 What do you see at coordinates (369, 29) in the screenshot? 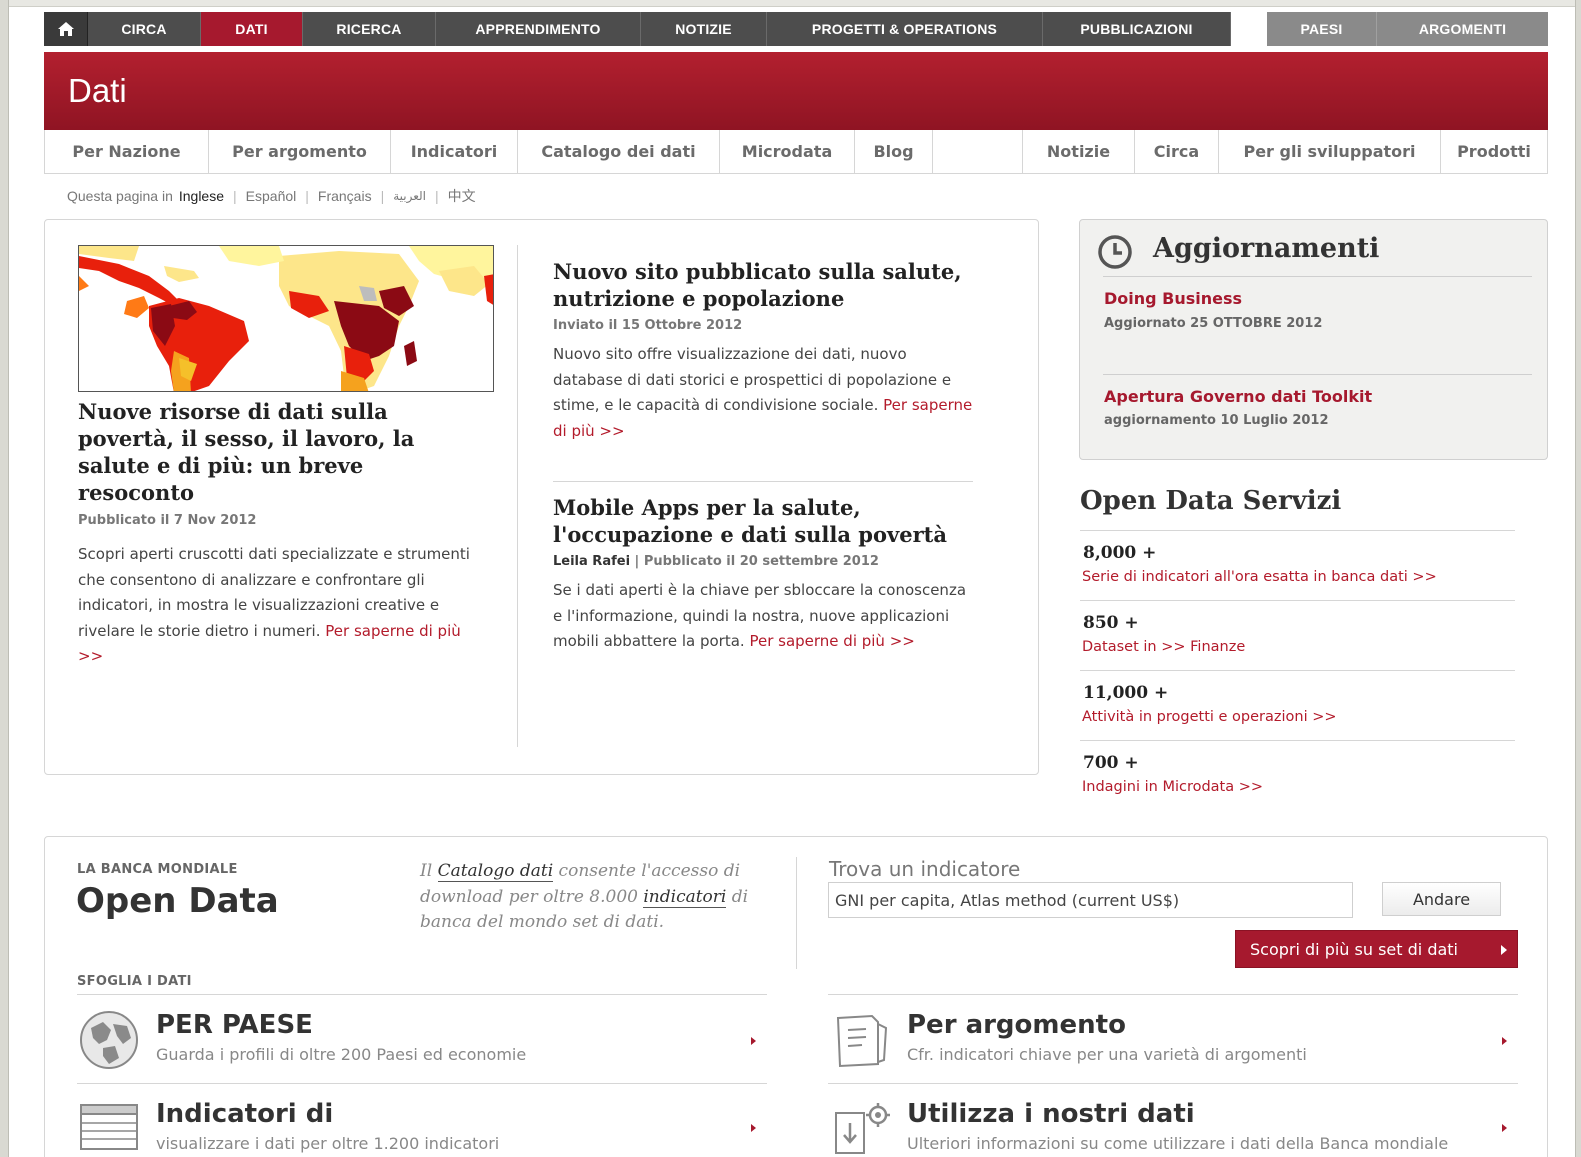
I see `nav-ricerca: RICERCA` at bounding box center [369, 29].